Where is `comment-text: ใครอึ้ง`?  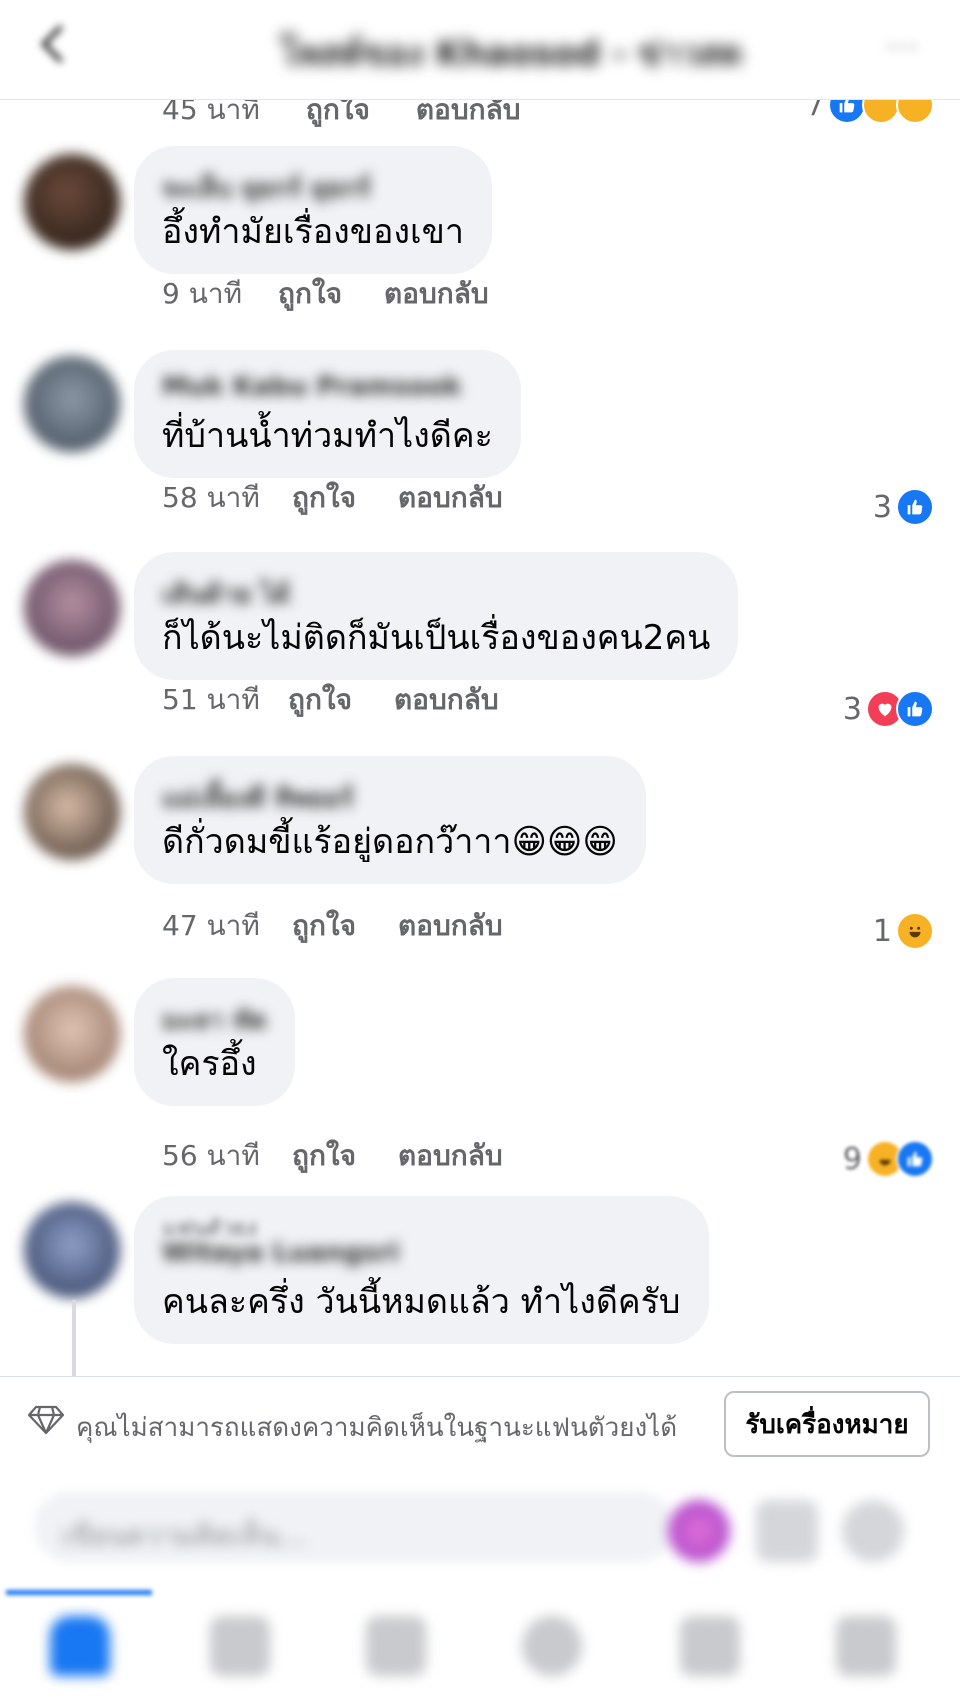 comment-text: ใครอึ้ง is located at coordinates (209, 1064).